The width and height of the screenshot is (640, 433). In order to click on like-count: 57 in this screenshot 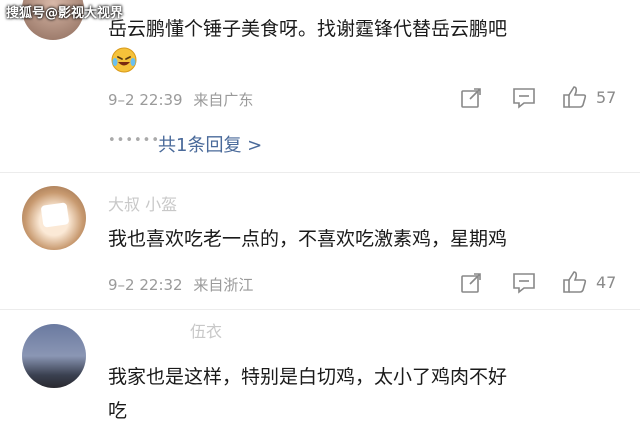, I will do `click(606, 97)`.